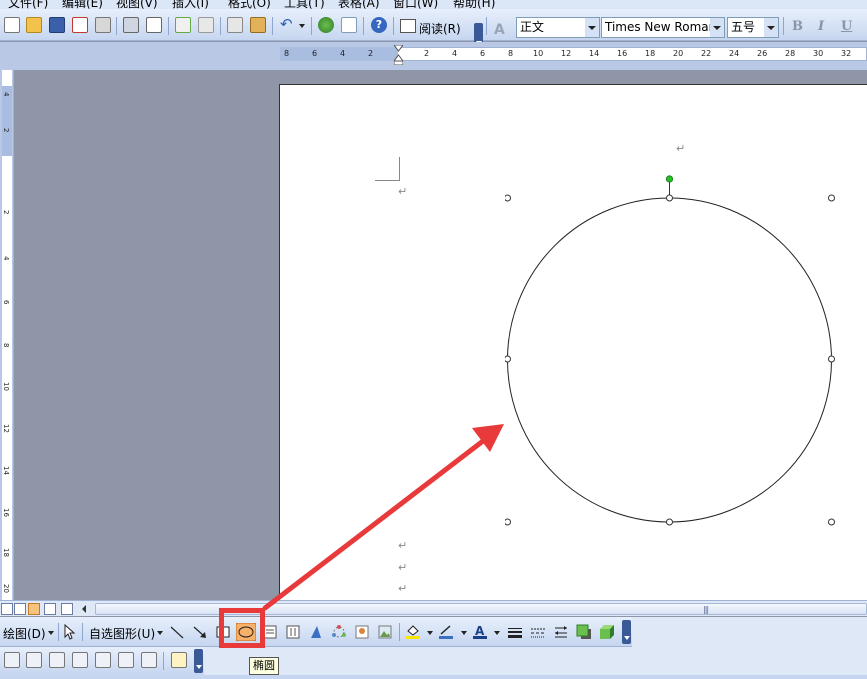 This screenshot has height=679, width=867. Describe the element at coordinates (430, 633) in the screenshot. I see `fill-dropdown-icon` at that location.